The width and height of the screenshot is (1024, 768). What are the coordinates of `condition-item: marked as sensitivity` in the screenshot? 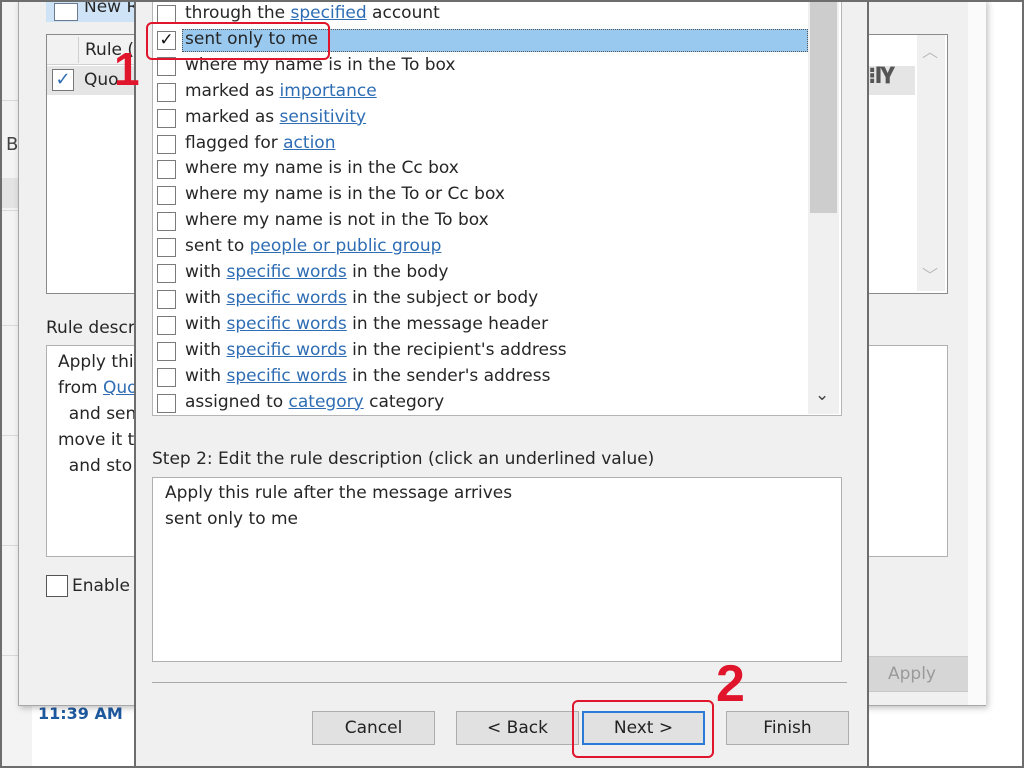 It's located at (480, 119).